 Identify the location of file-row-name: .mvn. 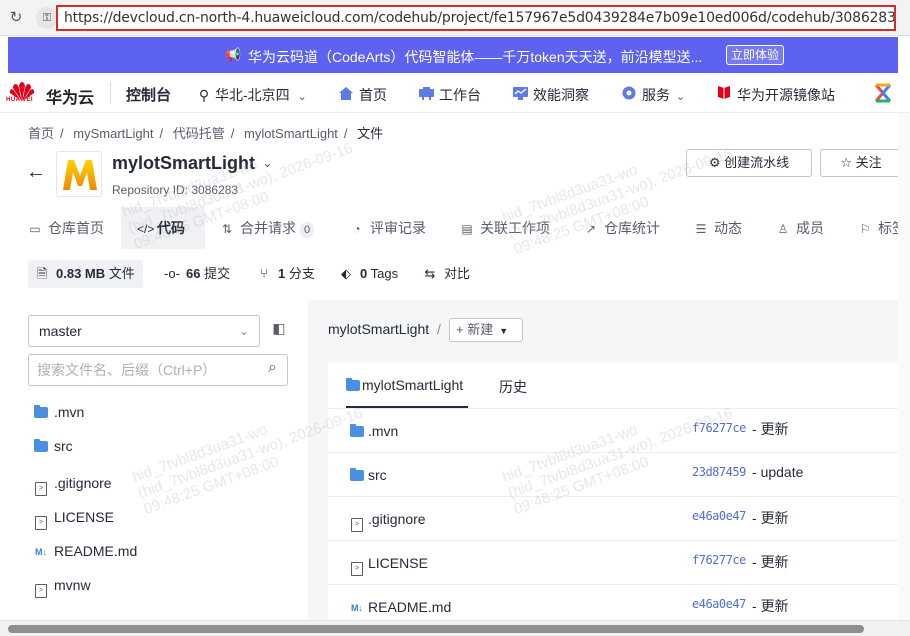
(373, 431).